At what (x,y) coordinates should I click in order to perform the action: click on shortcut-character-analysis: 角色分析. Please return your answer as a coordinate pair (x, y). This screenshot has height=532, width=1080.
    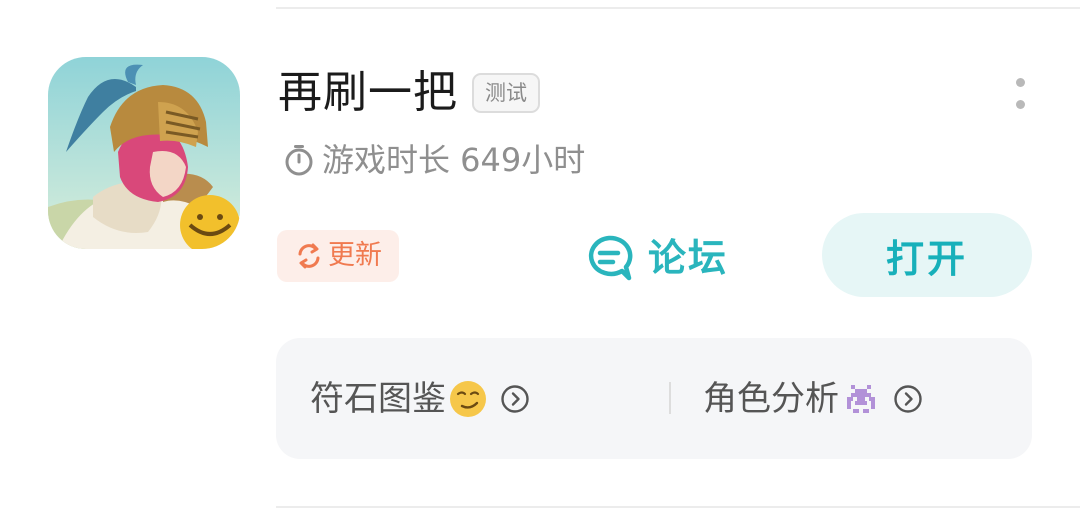
    Looking at the image, I should click on (813, 398).